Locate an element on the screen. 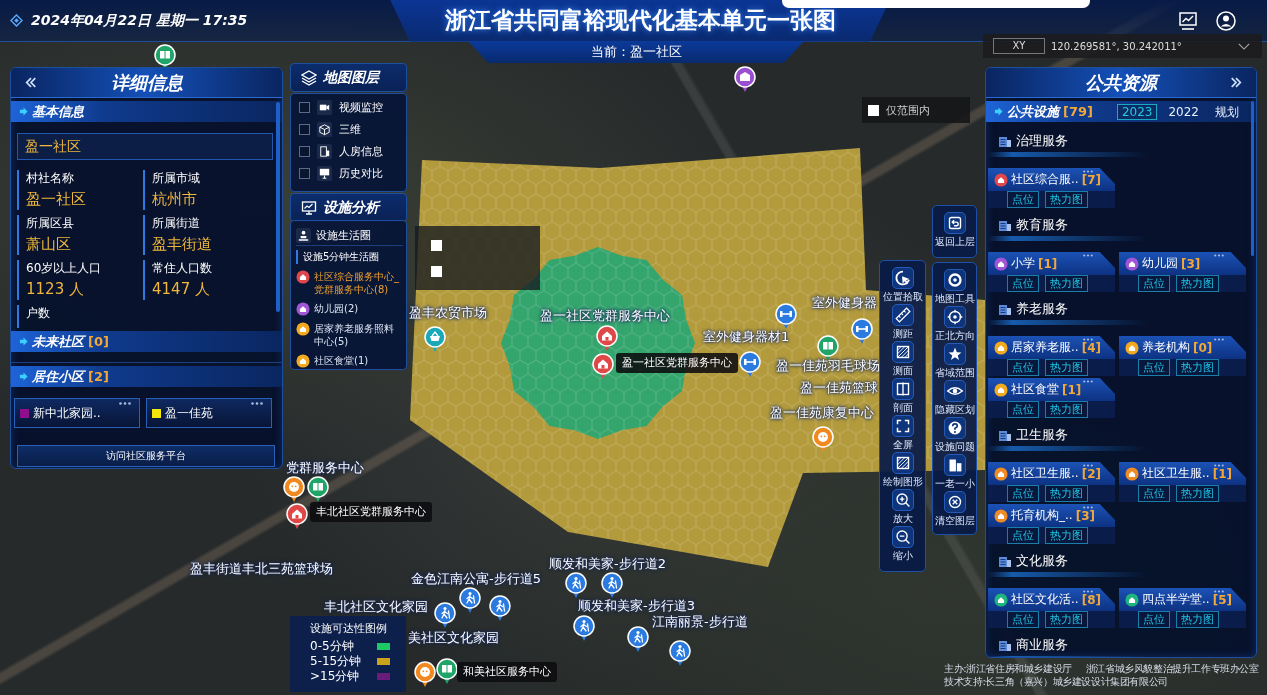 The width and height of the screenshot is (1267, 695). tool-button: 缩小 is located at coordinates (902, 544).